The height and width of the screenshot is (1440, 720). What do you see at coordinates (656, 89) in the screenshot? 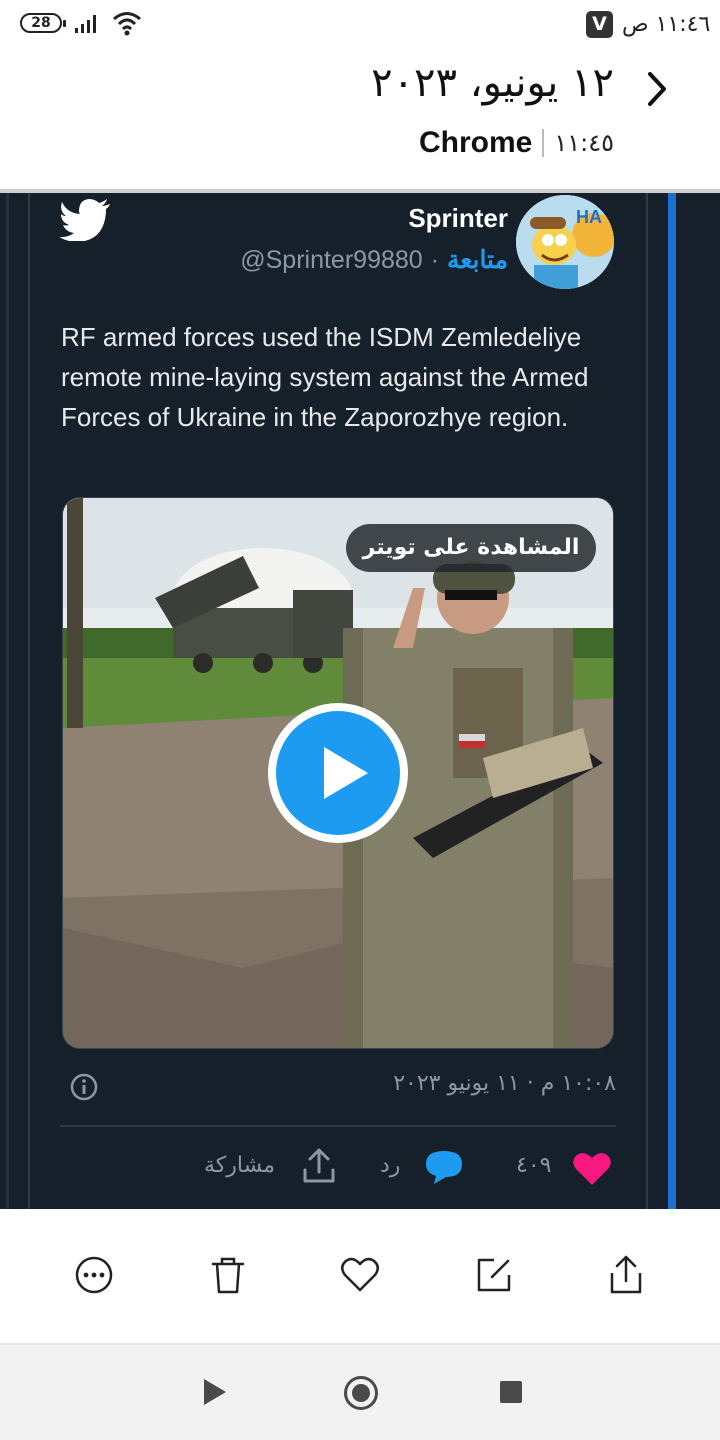
I see `chevron-back-icon` at bounding box center [656, 89].